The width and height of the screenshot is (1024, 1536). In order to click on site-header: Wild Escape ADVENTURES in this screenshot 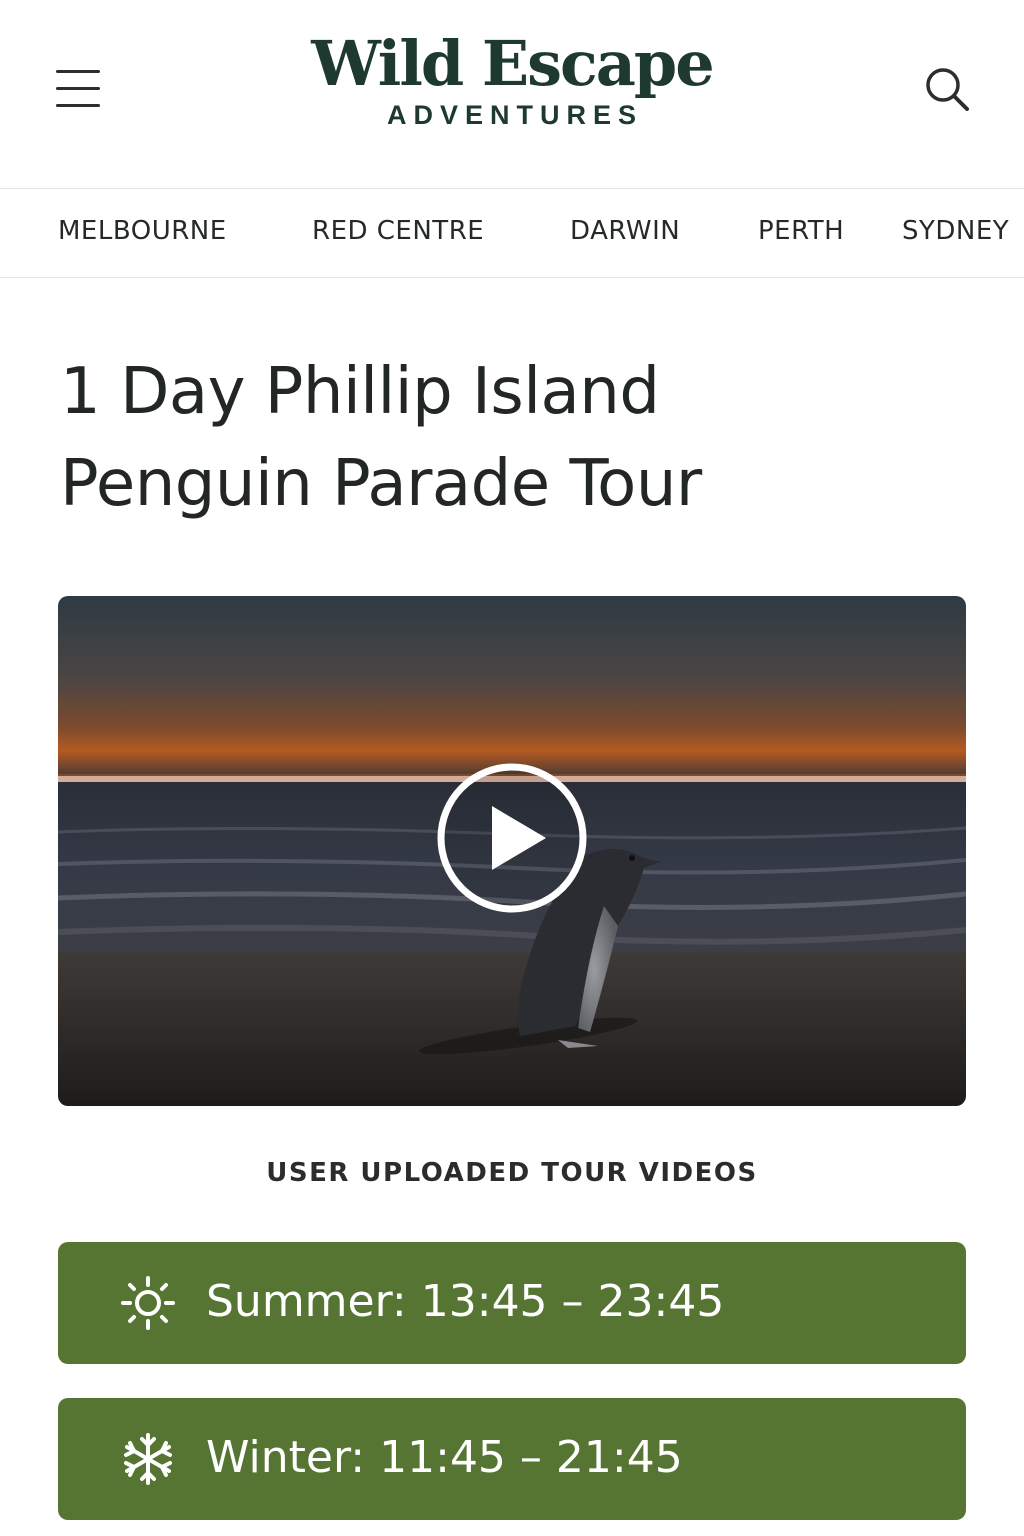, I will do `click(512, 94)`.